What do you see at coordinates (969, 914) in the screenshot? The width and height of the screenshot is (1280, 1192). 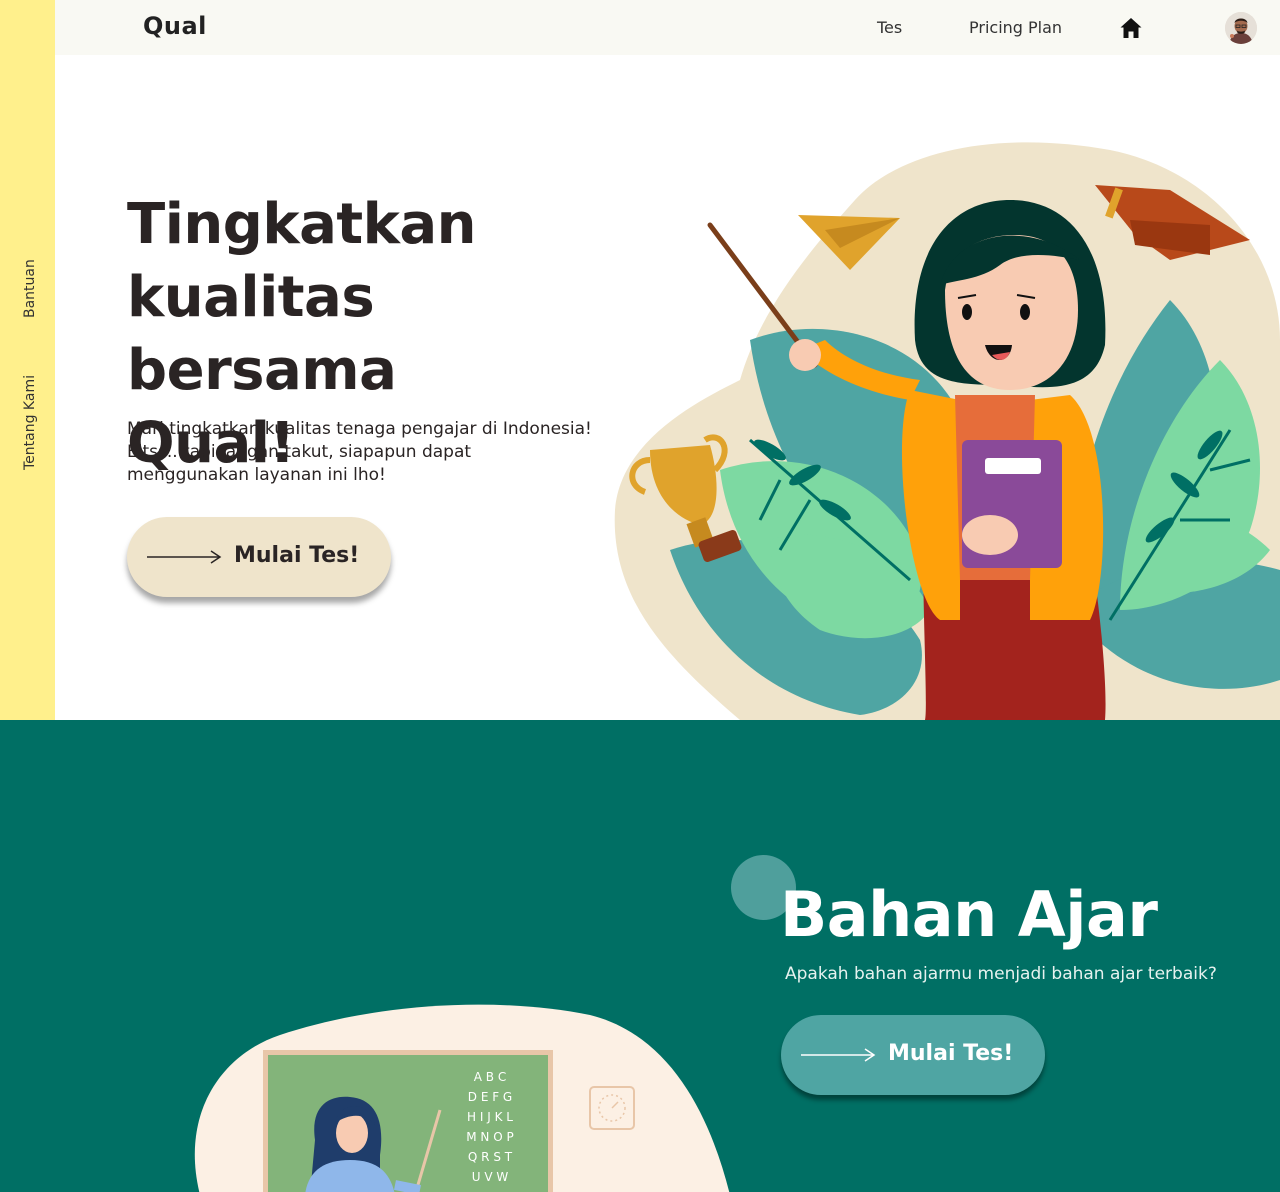 I see `bahan-ajar-title: Bahan Ajar` at bounding box center [969, 914].